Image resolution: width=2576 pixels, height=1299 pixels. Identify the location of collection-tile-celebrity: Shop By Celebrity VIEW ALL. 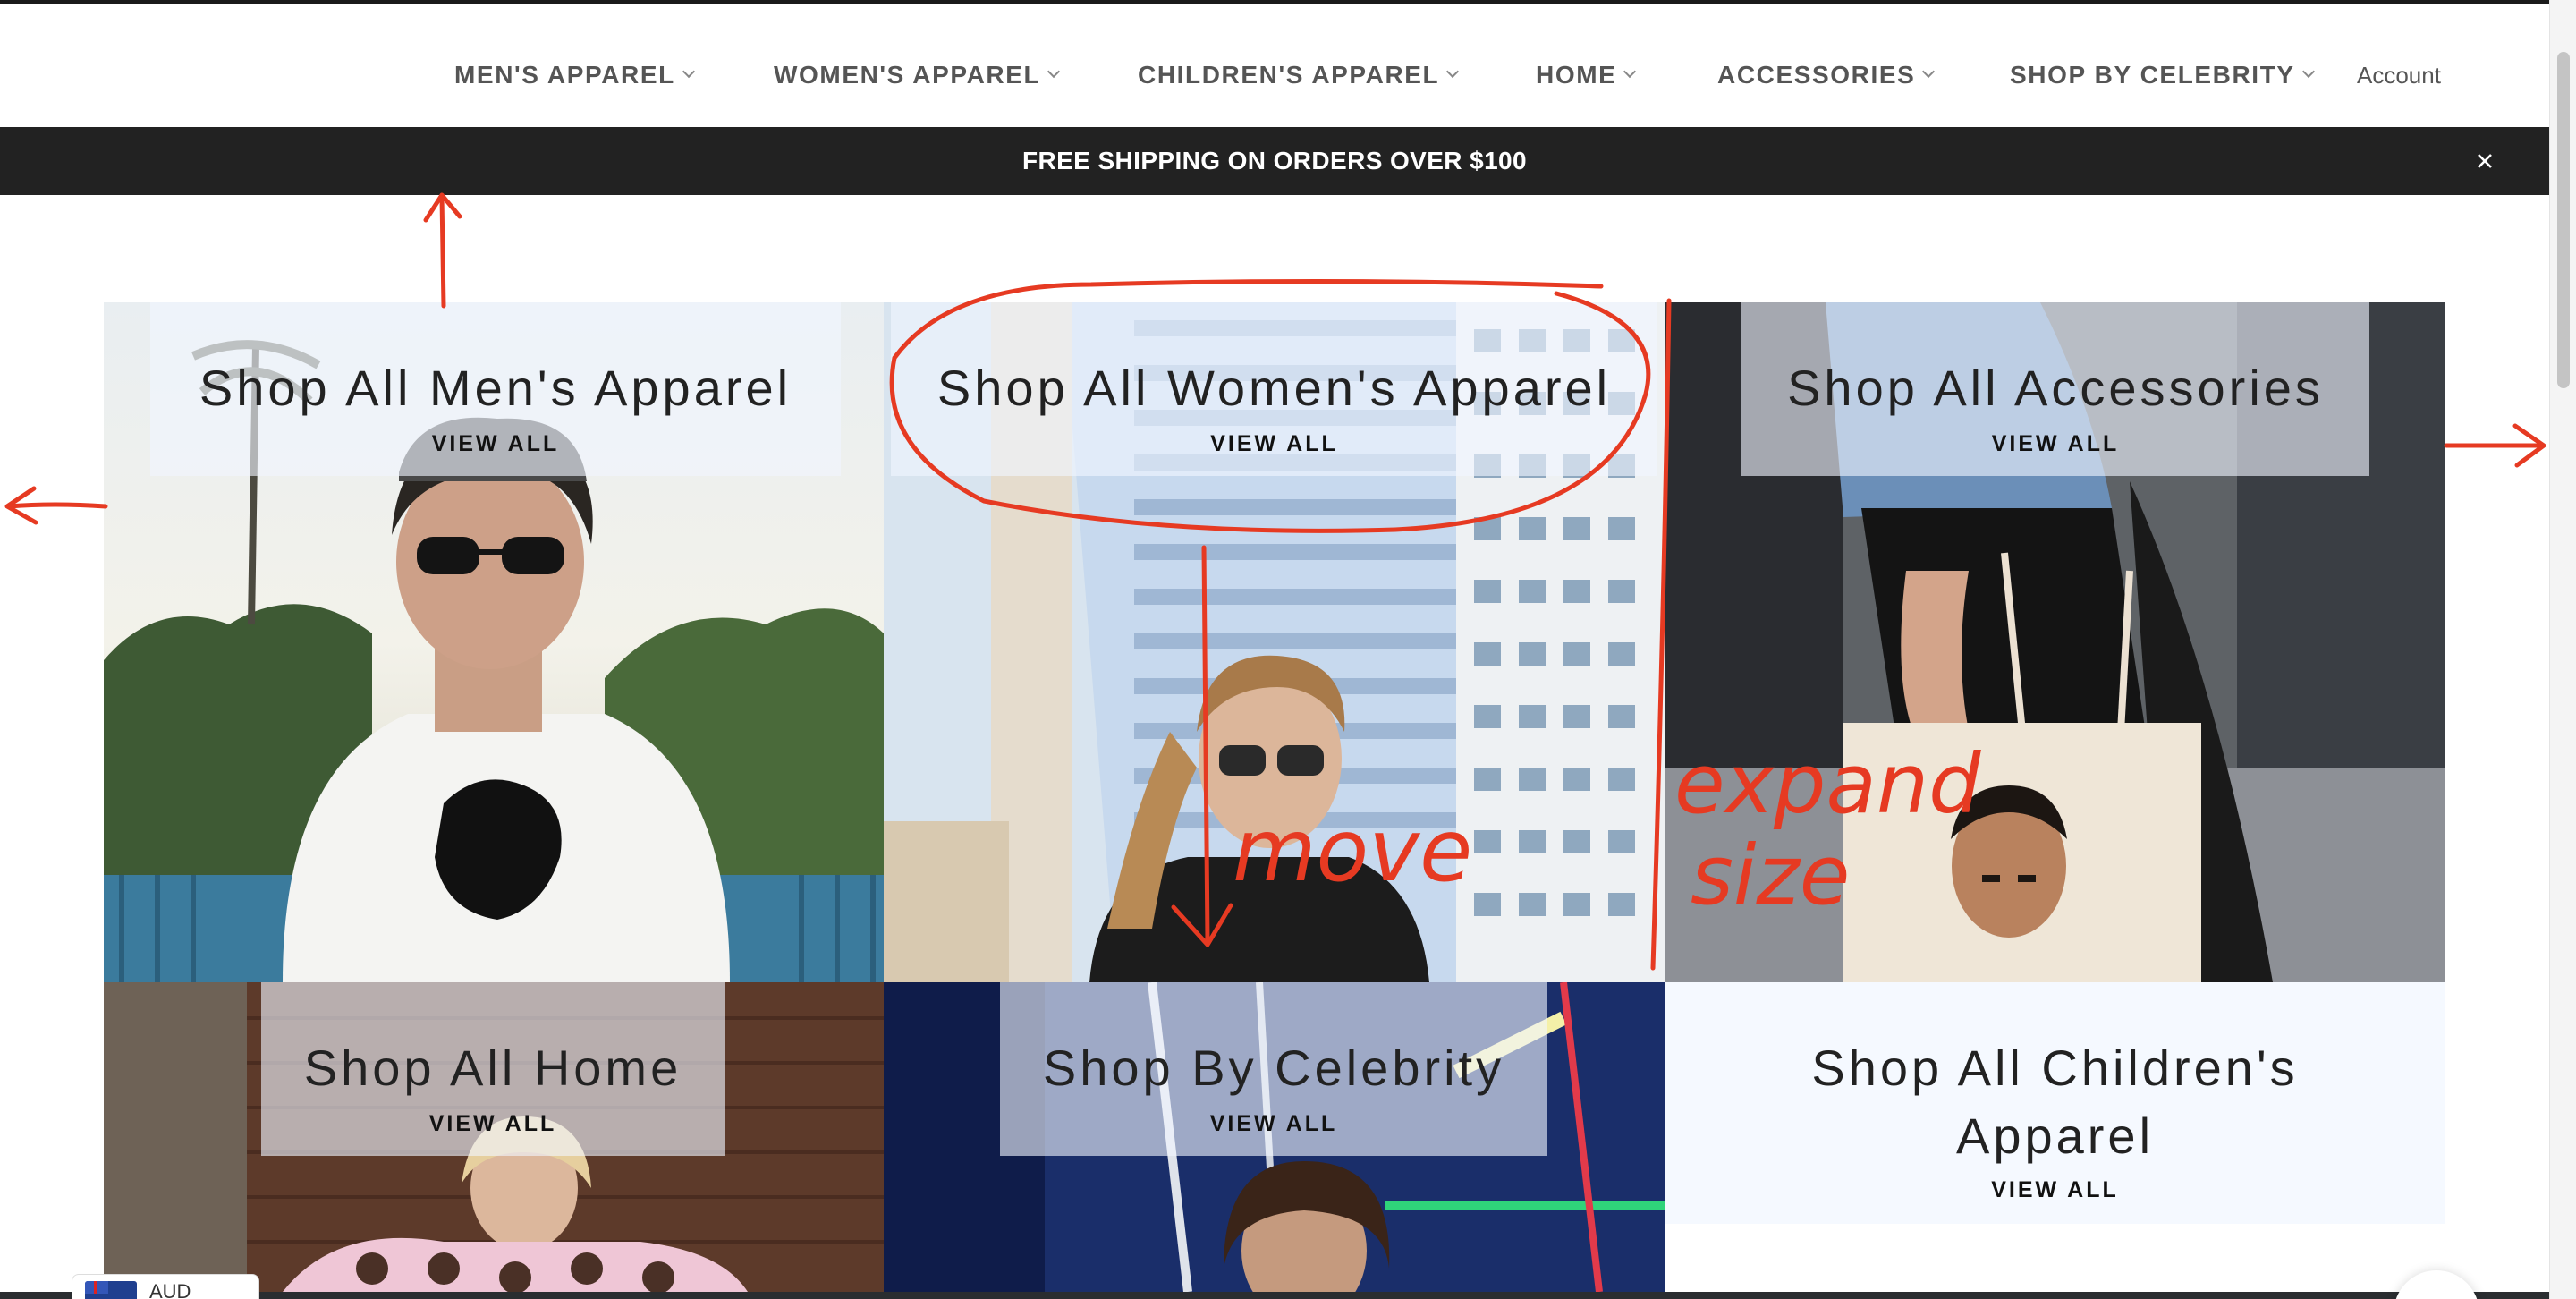
(1274, 1137).